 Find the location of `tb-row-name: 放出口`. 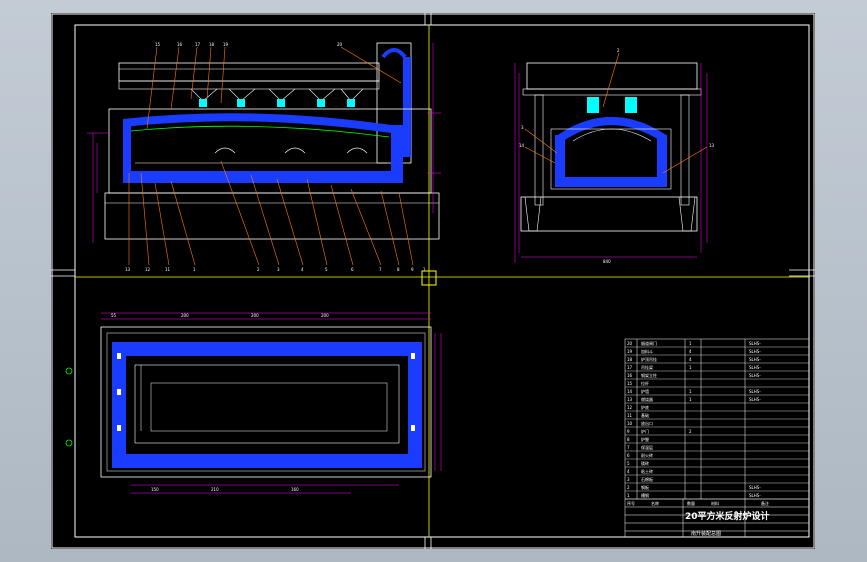

tb-row-name: 放出口 is located at coordinates (647, 423).